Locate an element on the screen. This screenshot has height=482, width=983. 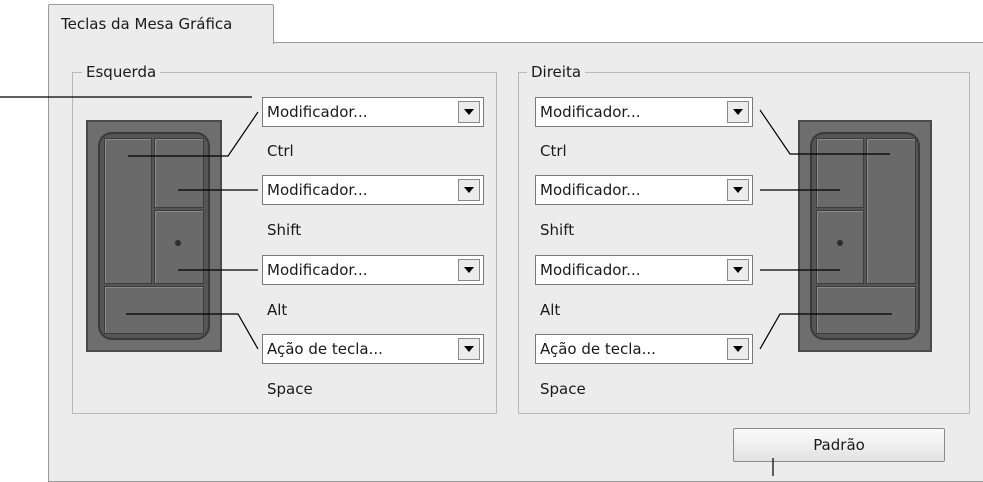
right-tablet-key-ctrl is located at coordinates (891, 211).